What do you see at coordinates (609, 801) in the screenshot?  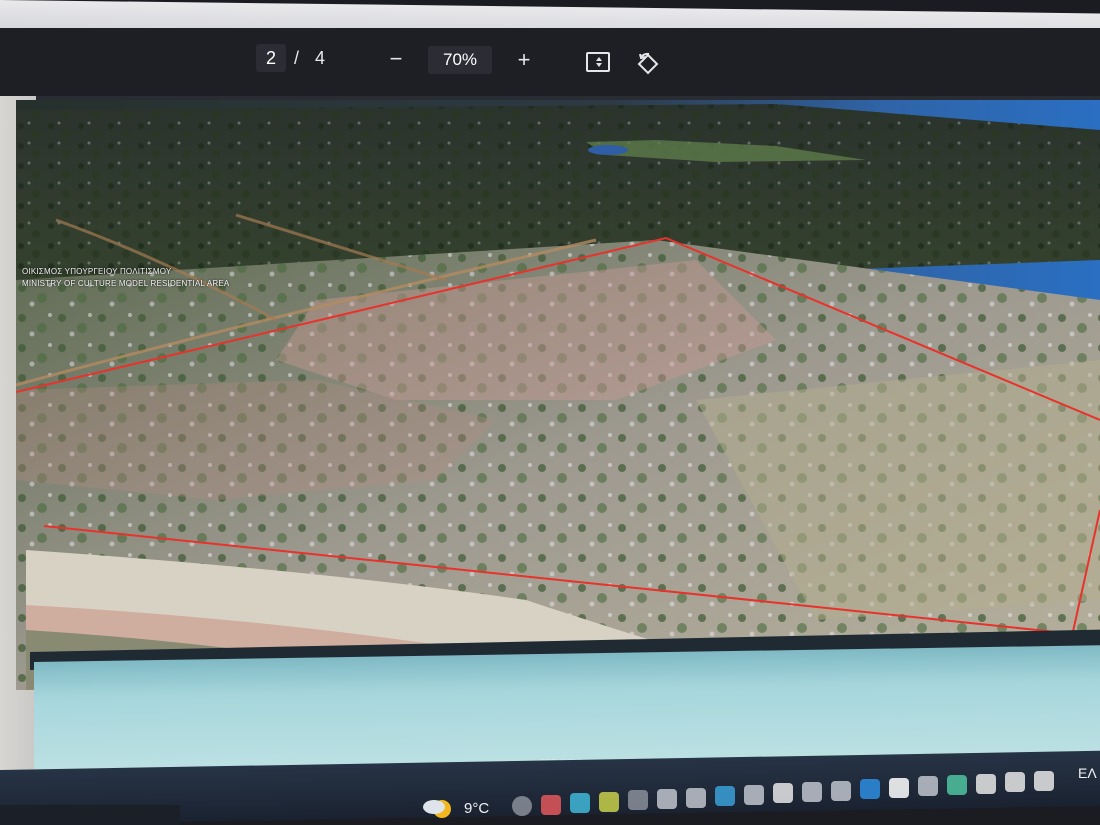 I see `colorful-app-icon` at bounding box center [609, 801].